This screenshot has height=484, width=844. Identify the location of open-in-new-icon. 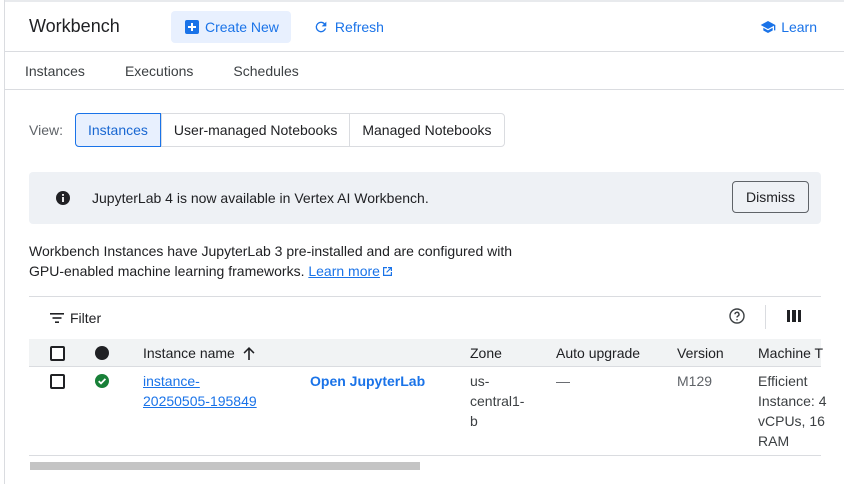
(387, 272).